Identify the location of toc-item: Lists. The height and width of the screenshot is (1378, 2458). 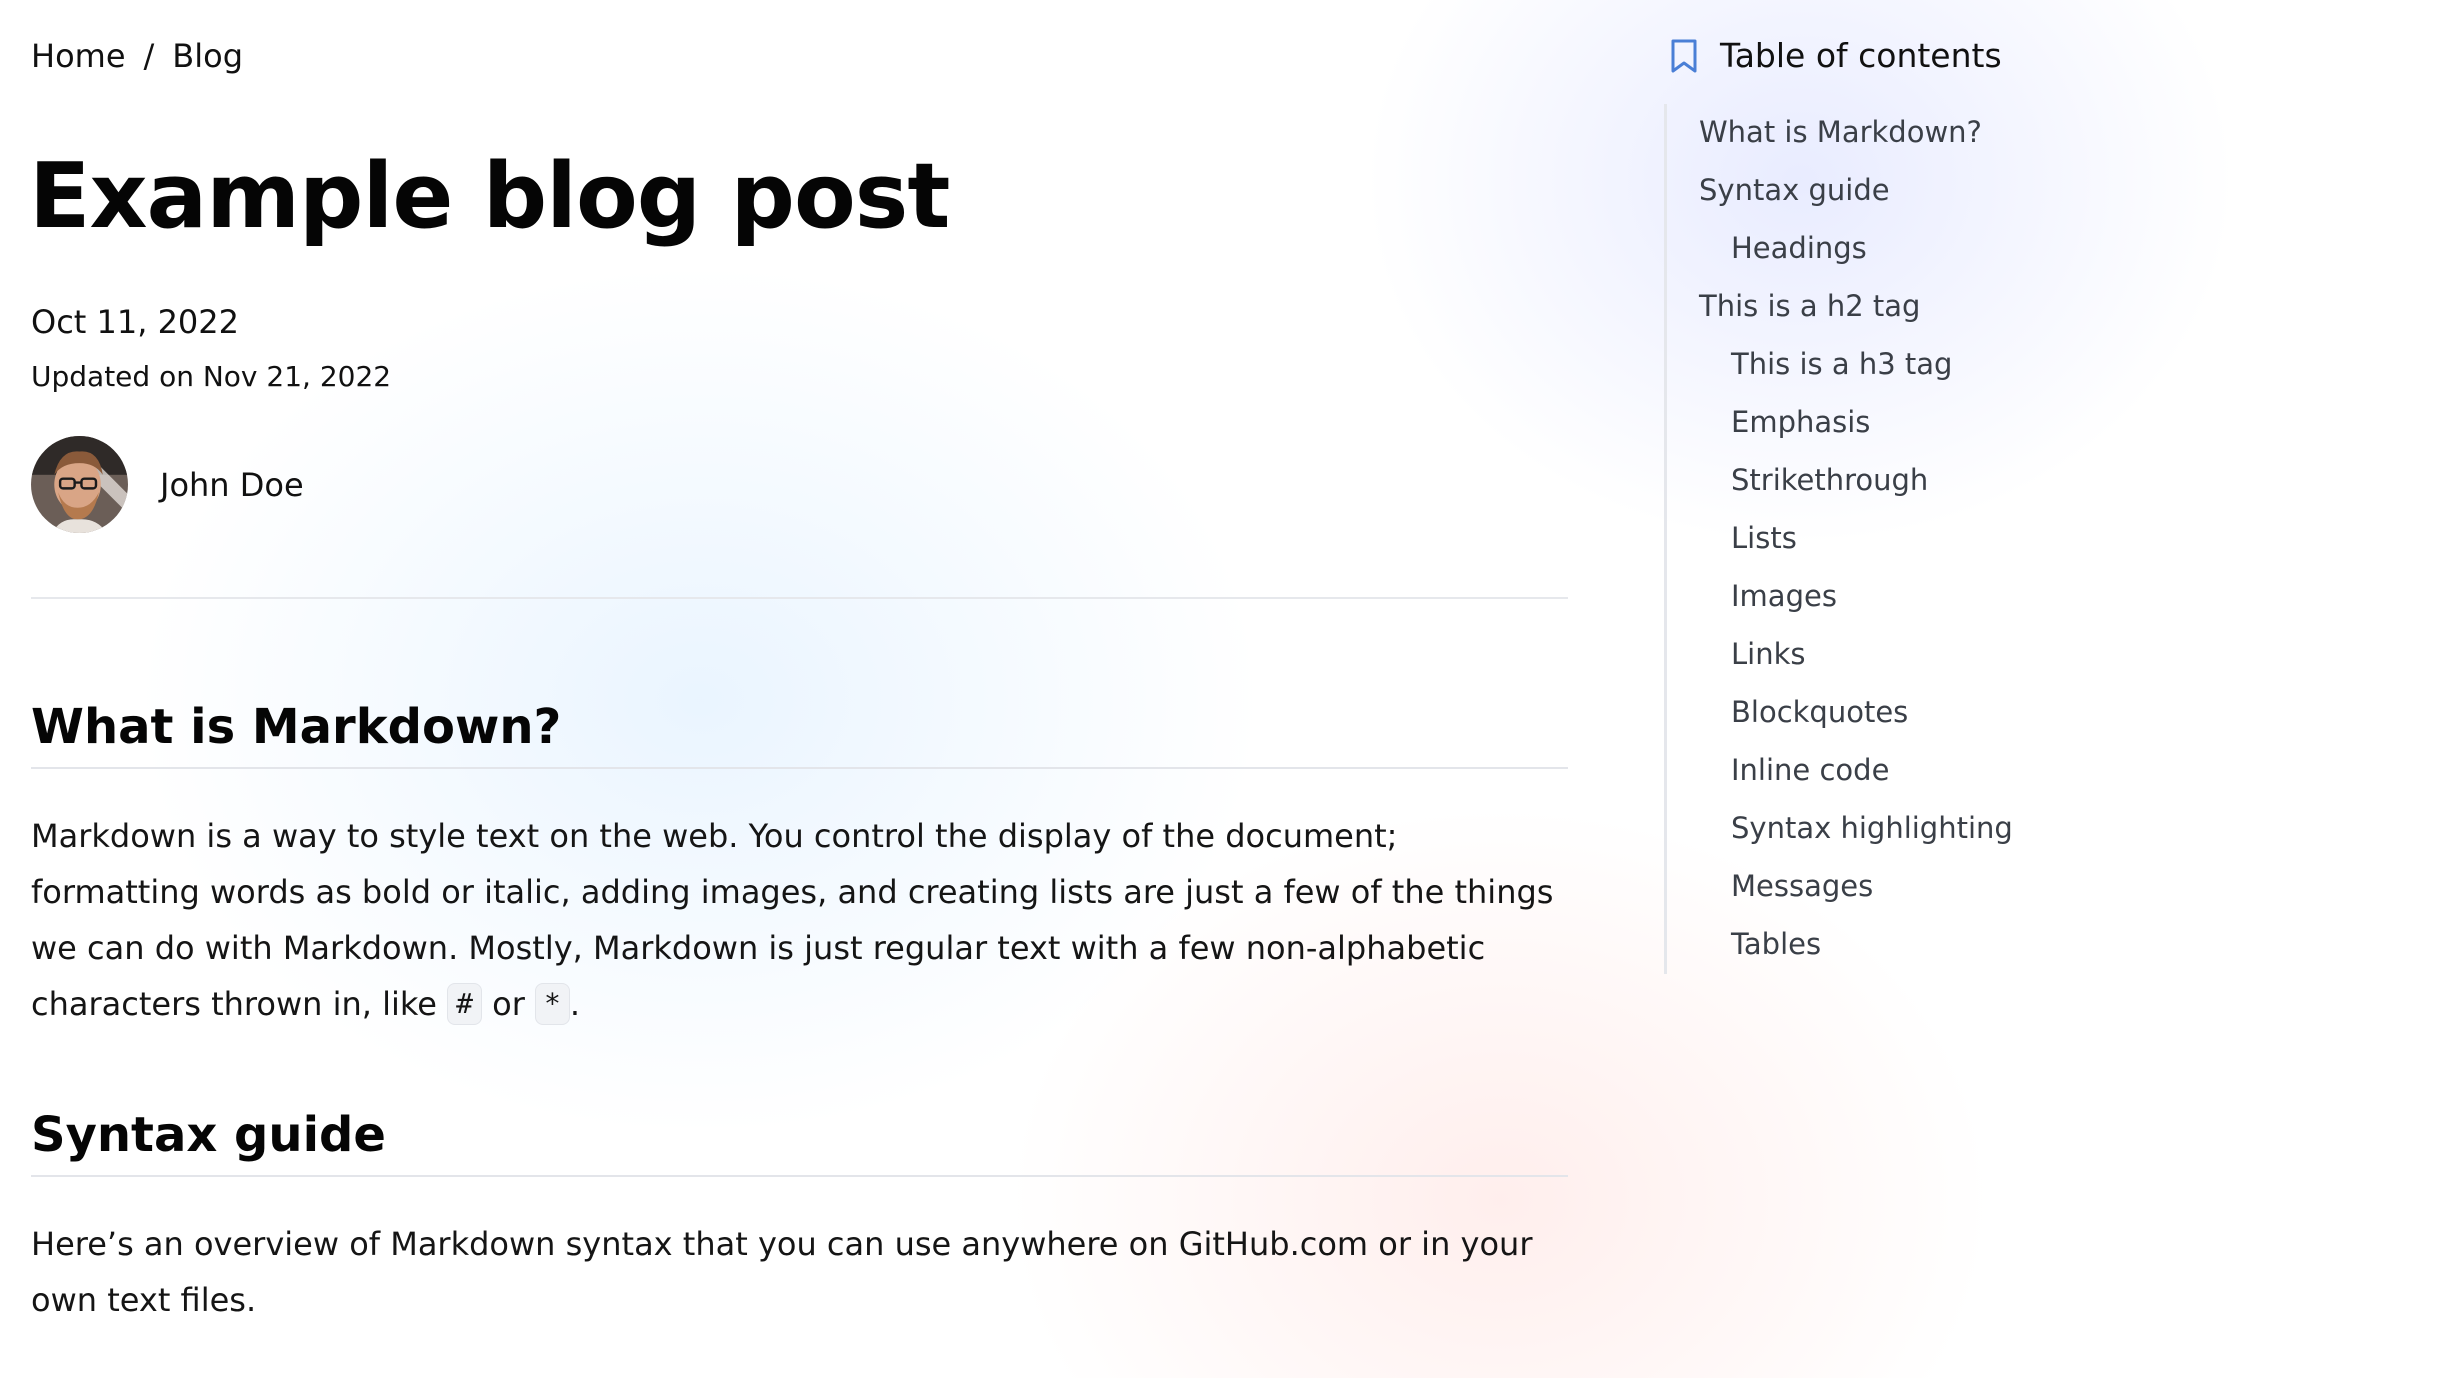
(1838, 545).